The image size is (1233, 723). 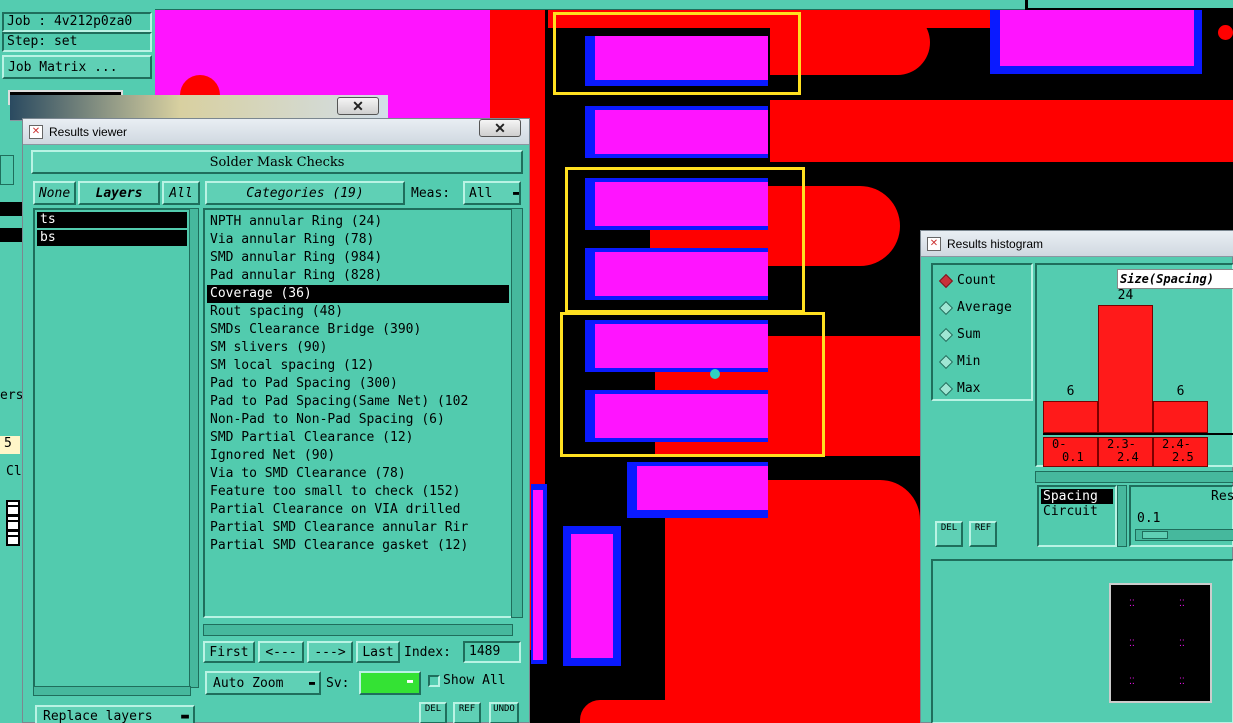 I want to click on top-strip, so click(x=590, y=5).